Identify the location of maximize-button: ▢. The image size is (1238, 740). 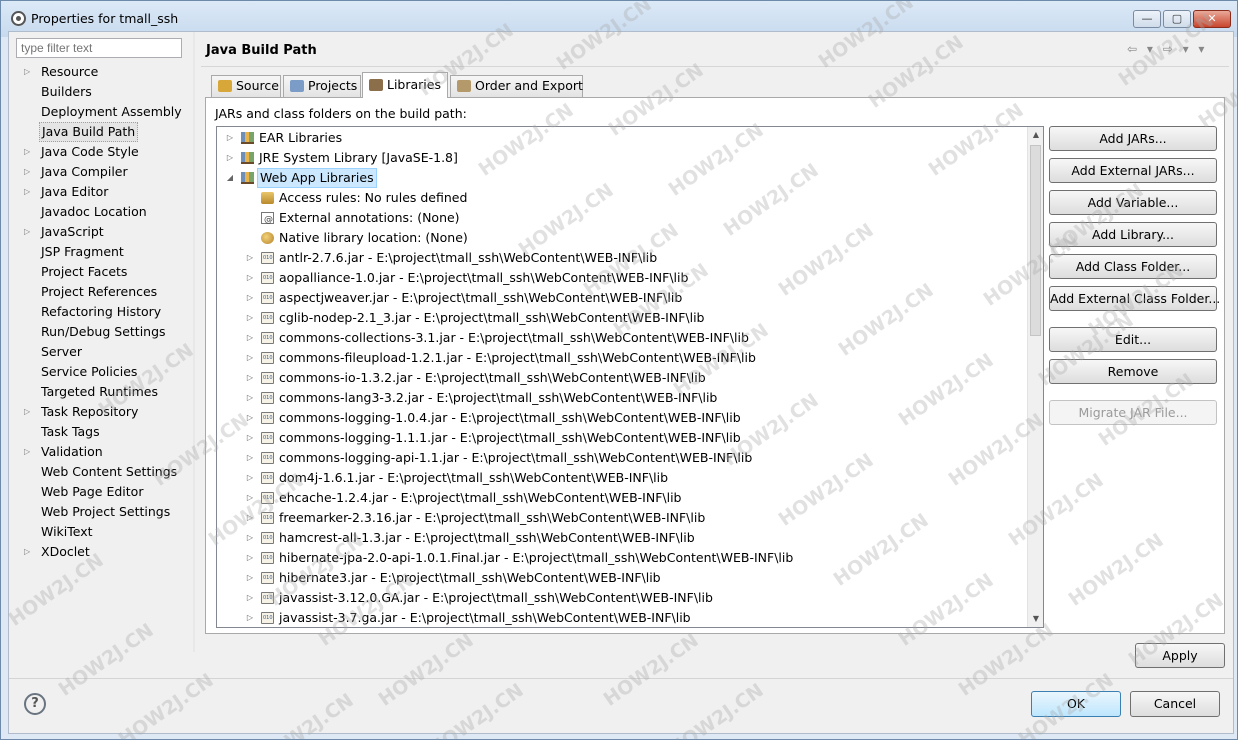
(1177, 19).